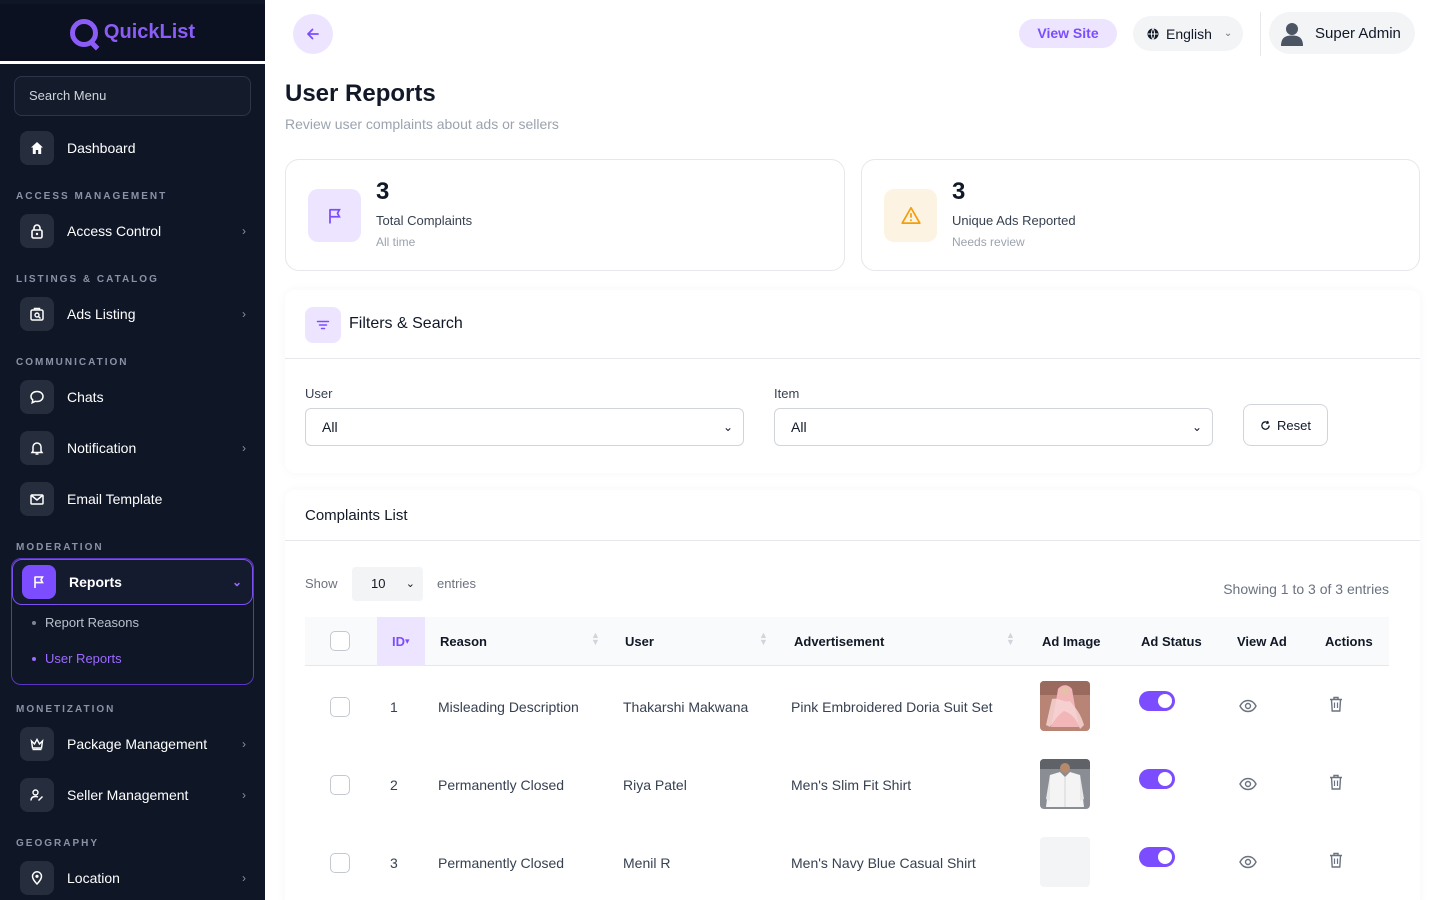 The image size is (1440, 900). Describe the element at coordinates (883, 863) in the screenshot. I see `cell-advertisement: Men's Navy Blue Casual Shirt` at that location.